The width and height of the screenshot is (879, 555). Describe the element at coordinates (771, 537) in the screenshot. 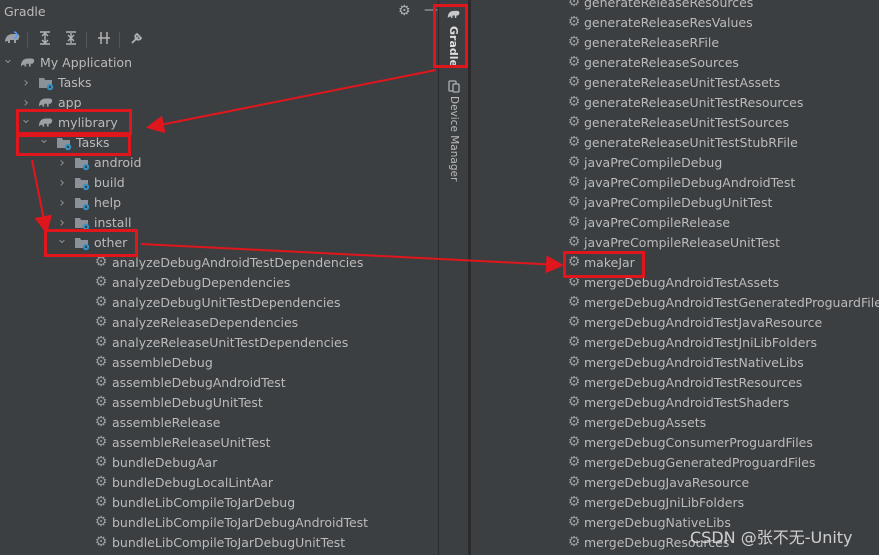

I see `watermark: CSDN @张不无-Unity` at that location.